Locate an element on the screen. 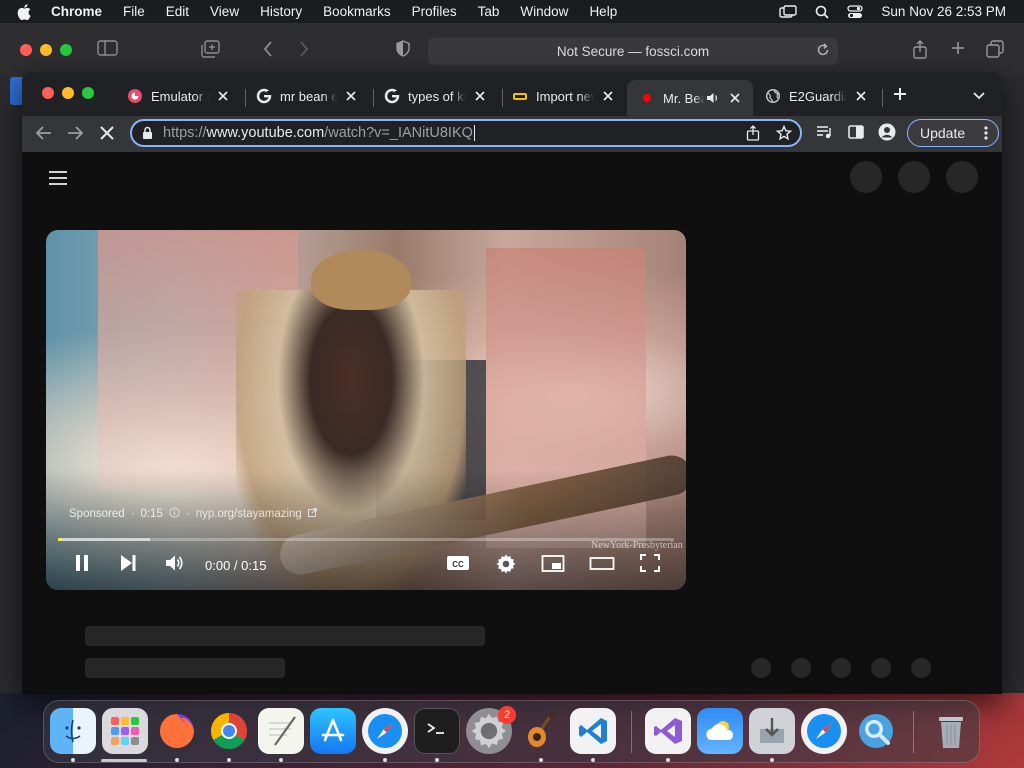 This screenshot has height=768, width=1024. trash-icon is located at coordinates (951, 731).